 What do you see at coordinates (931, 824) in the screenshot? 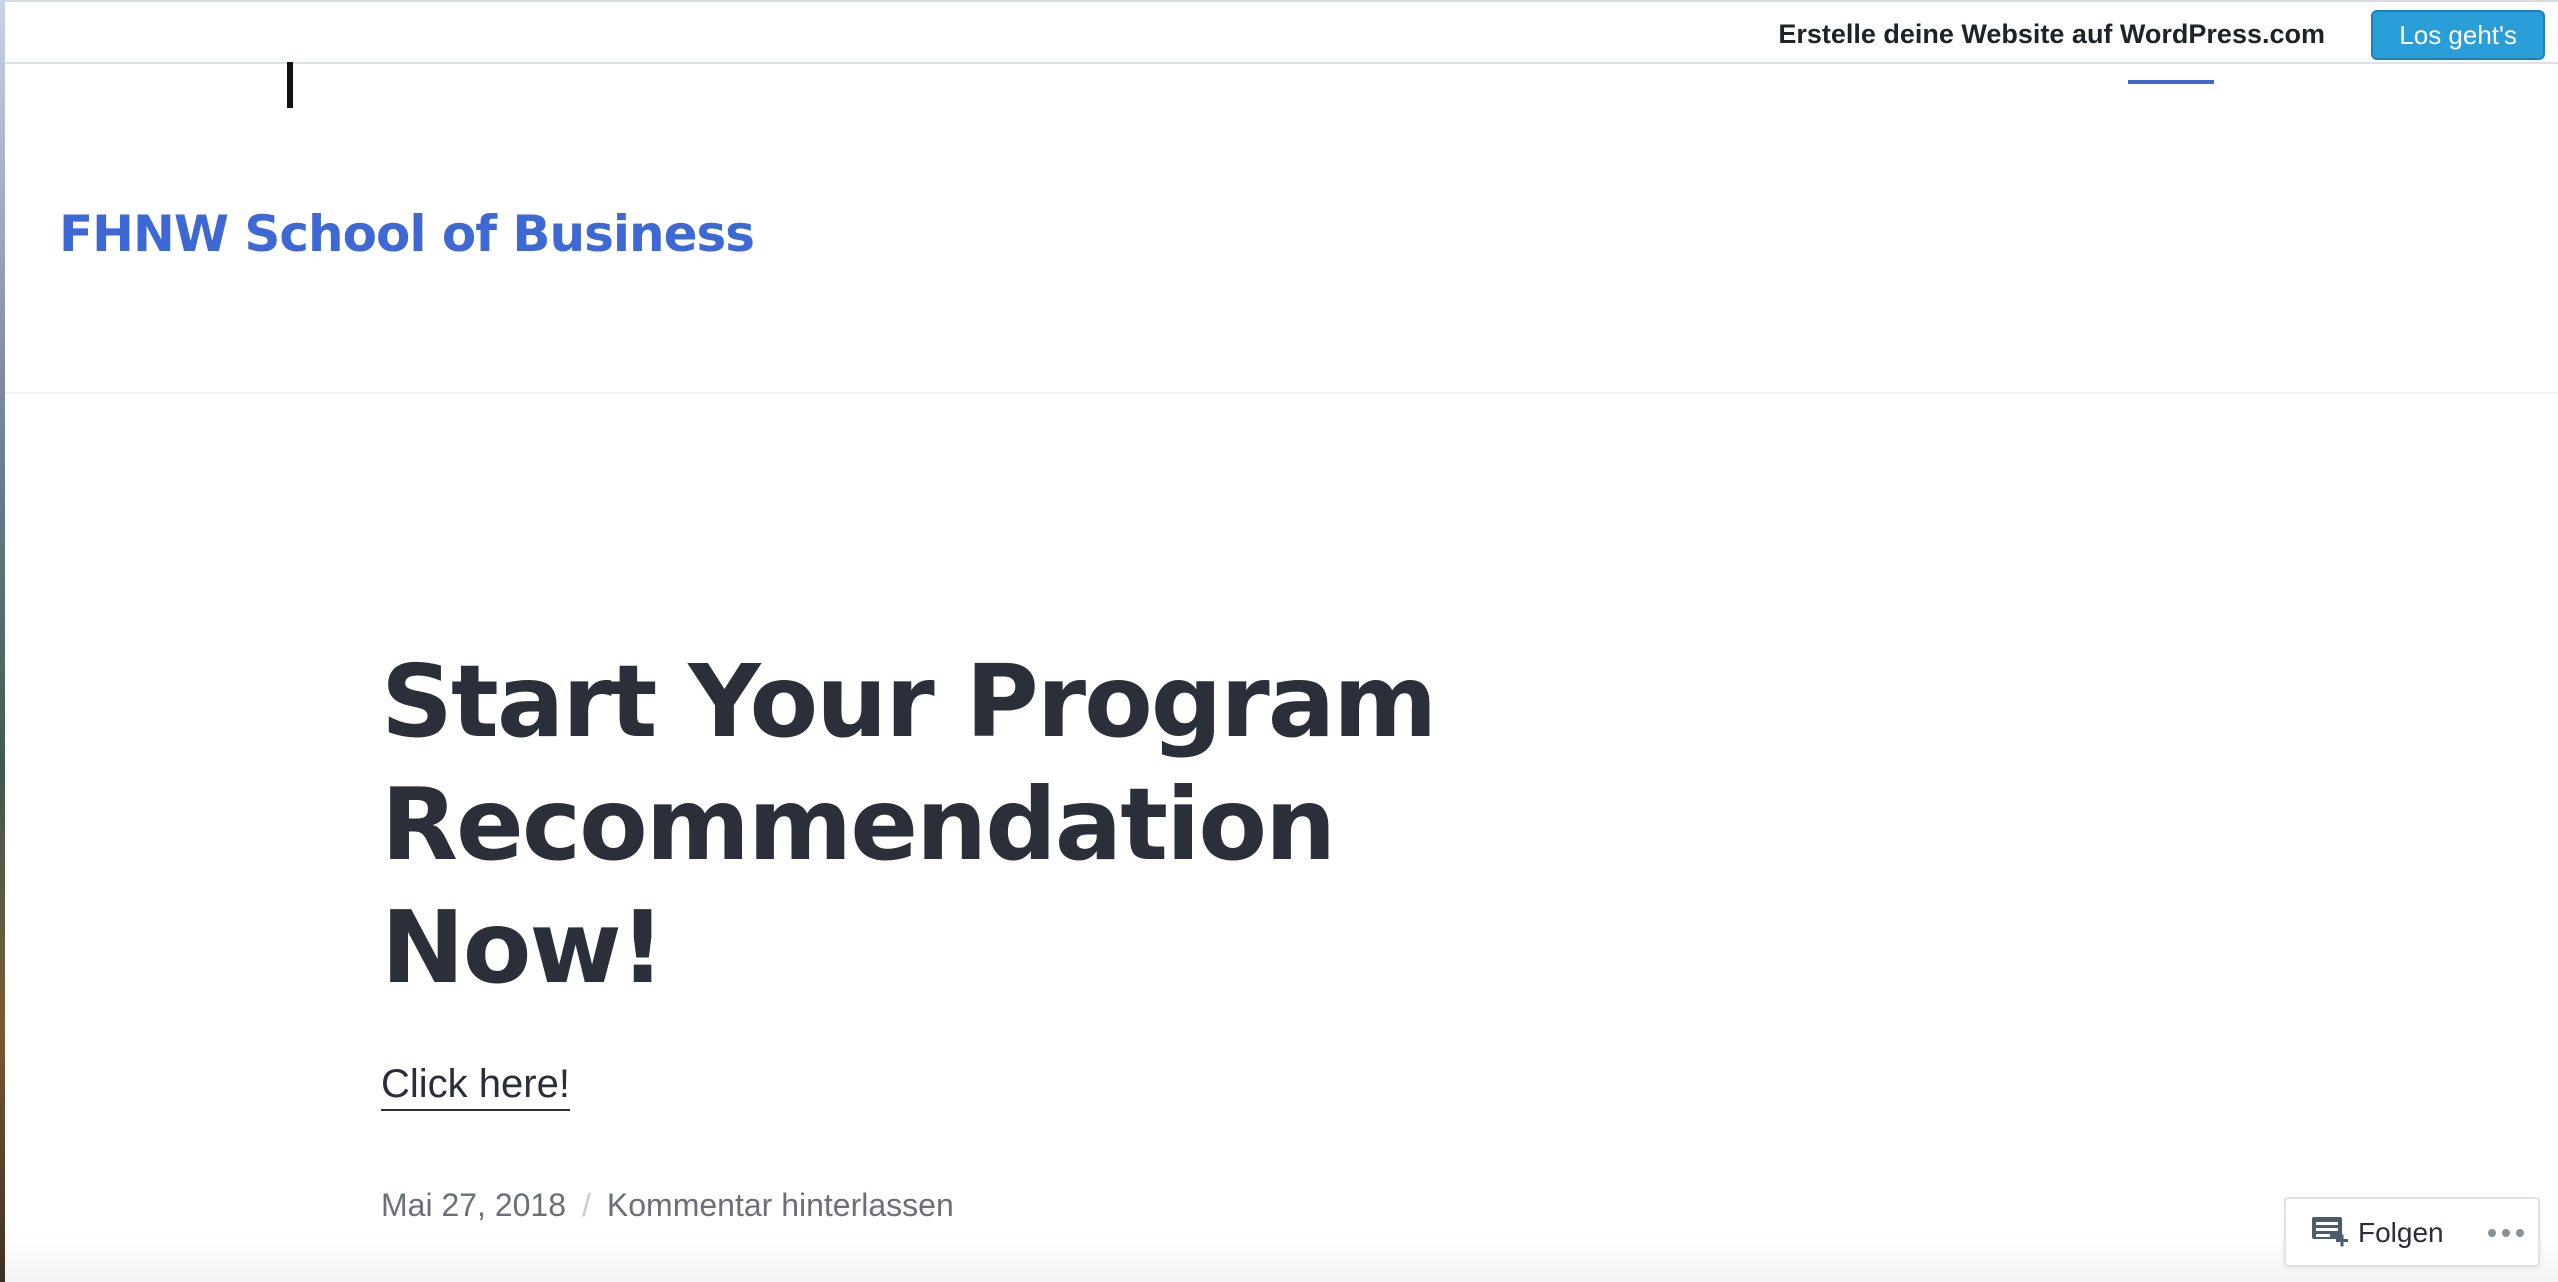
I see `post-title: Start Your Program Recommendation Now!` at bounding box center [931, 824].